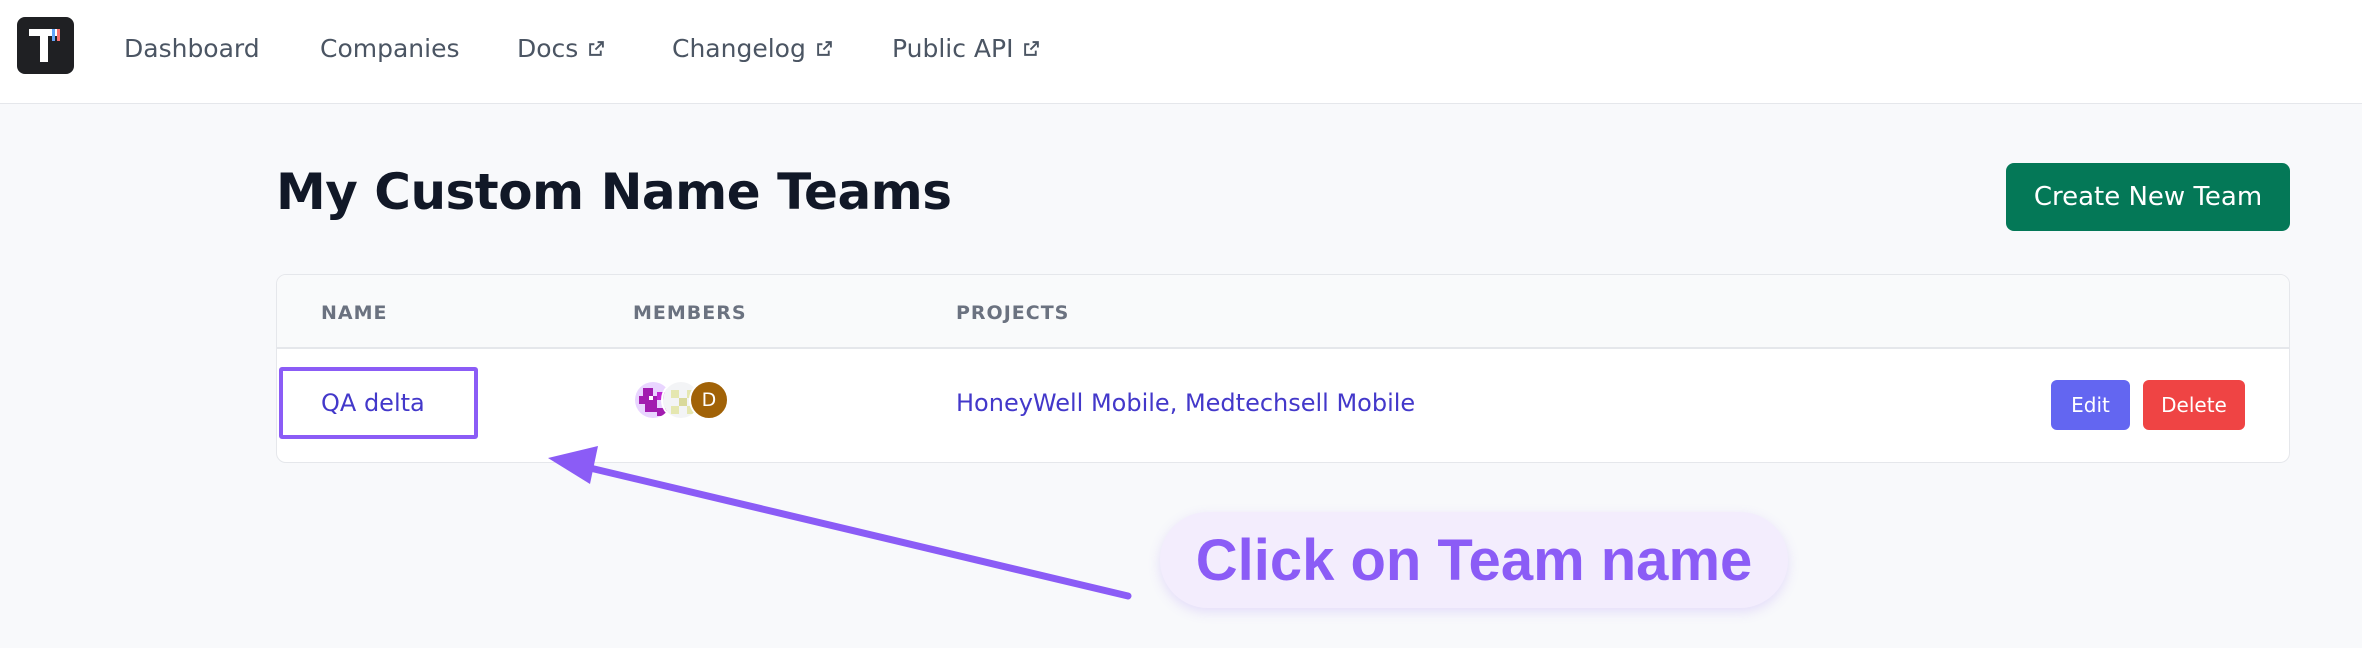 Image resolution: width=2362 pixels, height=648 pixels. Describe the element at coordinates (1185, 403) in the screenshot. I see `projects-link: HoneyWell Mobile, Medtechsell Mobile` at that location.